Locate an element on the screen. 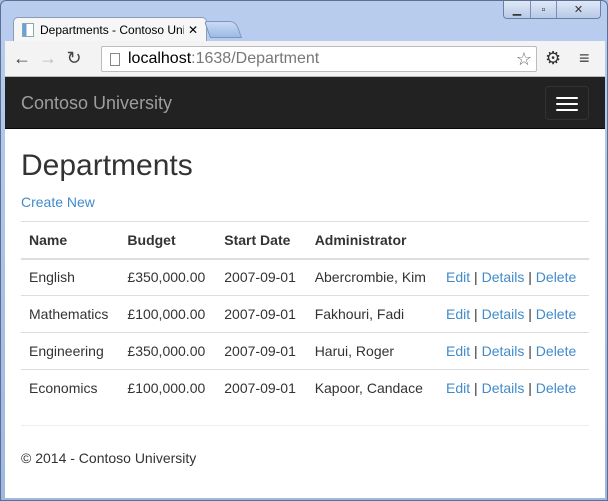 The height and width of the screenshot is (501, 608). new-tab-button is located at coordinates (223, 29).